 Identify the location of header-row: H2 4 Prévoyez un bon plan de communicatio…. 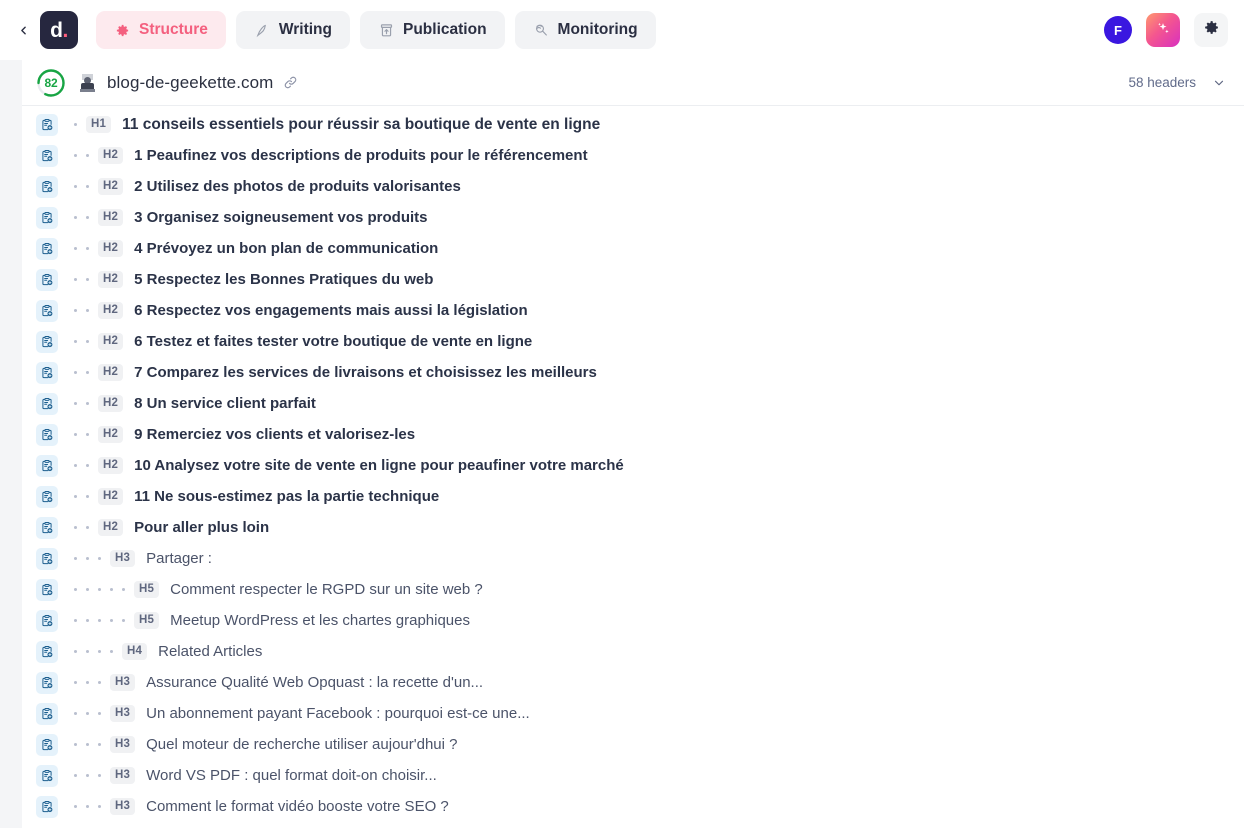
(633, 248).